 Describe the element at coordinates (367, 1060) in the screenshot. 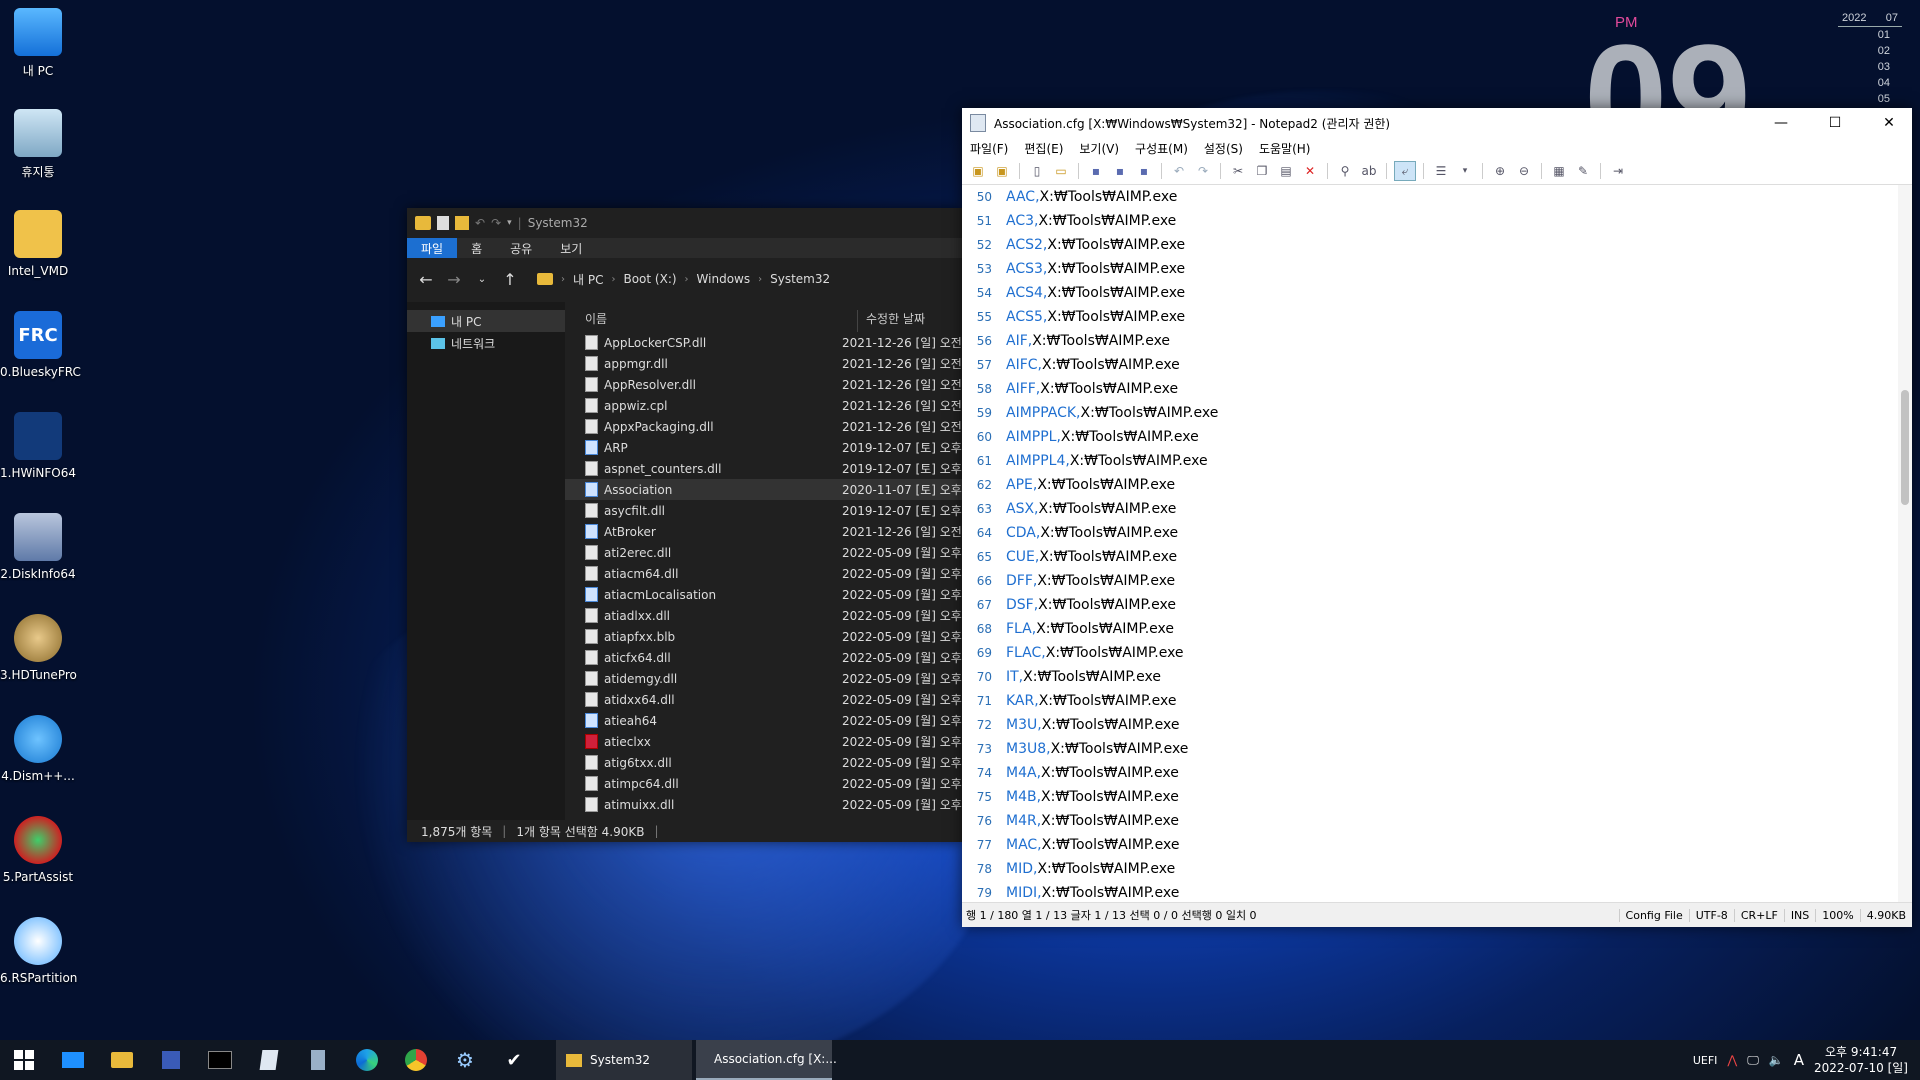

I see `edge-browser-icon` at that location.